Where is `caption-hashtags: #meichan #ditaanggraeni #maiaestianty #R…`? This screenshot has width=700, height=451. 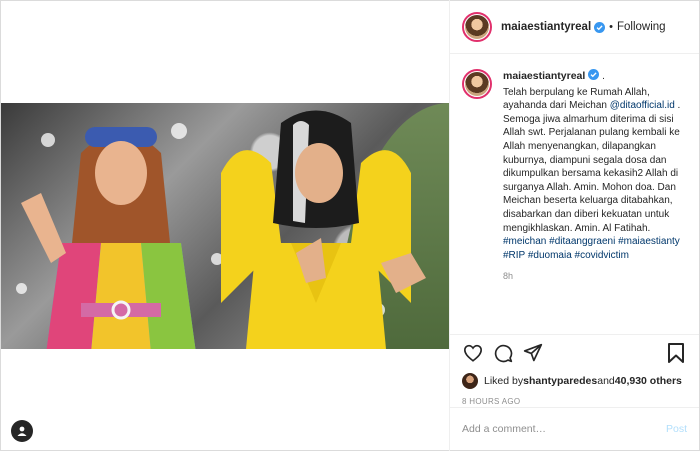
caption-hashtags: #meichan #ditaanggraeni #maiaestianty #R… is located at coordinates (595, 248).